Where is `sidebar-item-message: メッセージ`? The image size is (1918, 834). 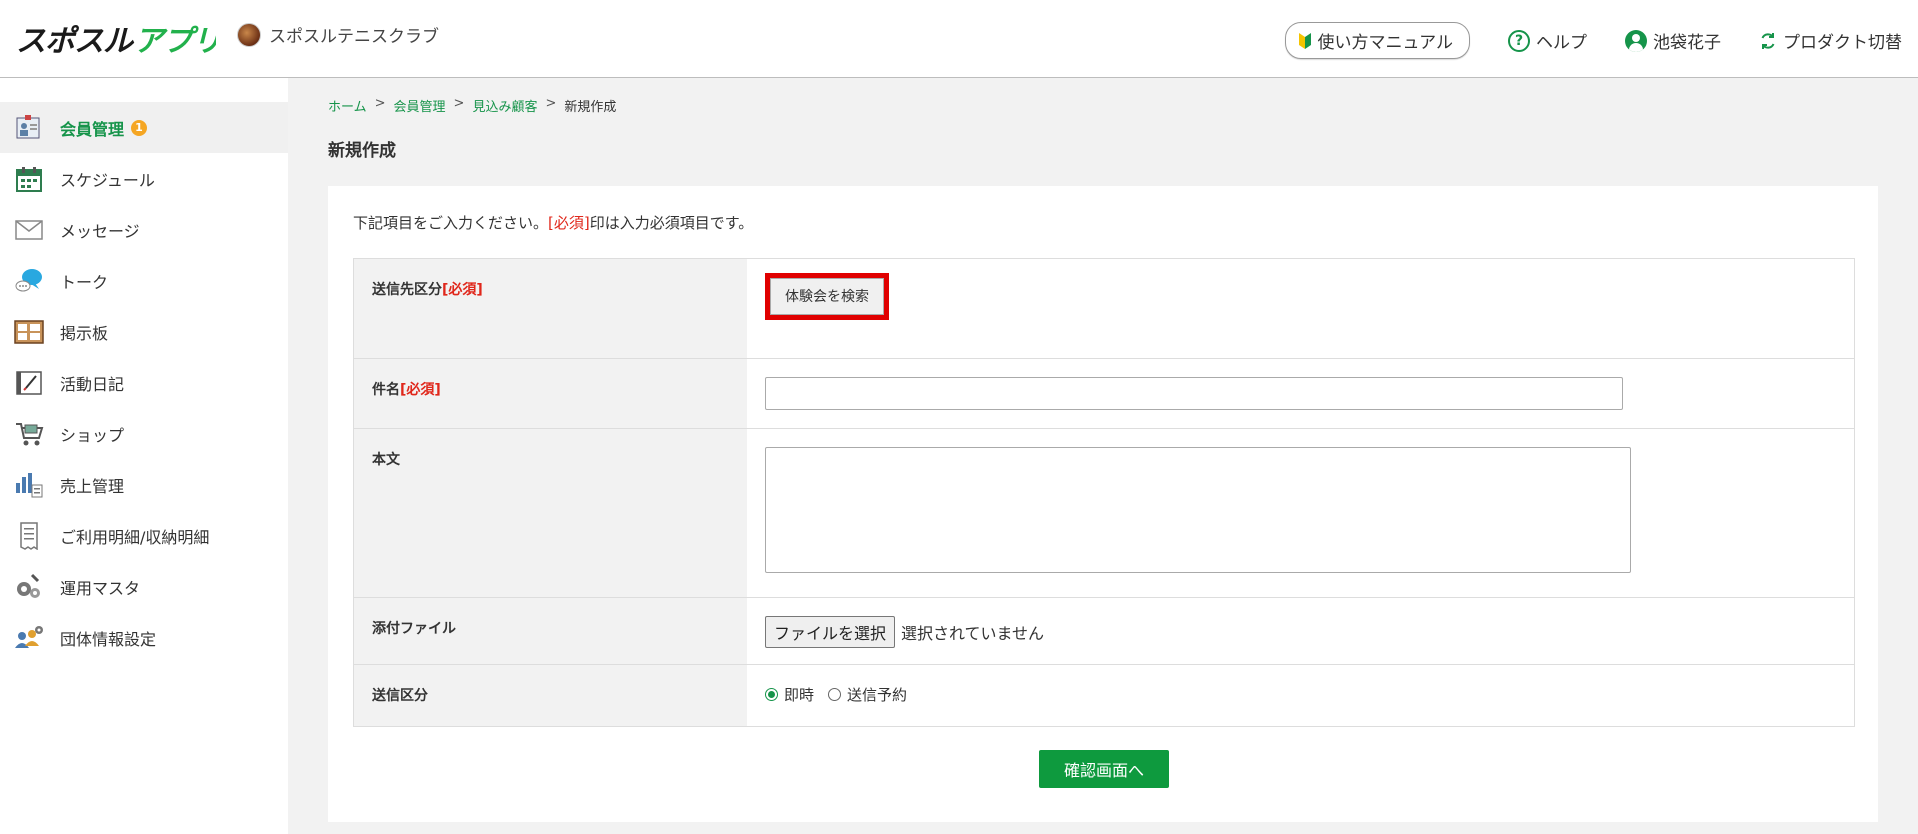
sidebar-item-message: メッセージ is located at coordinates (144, 229).